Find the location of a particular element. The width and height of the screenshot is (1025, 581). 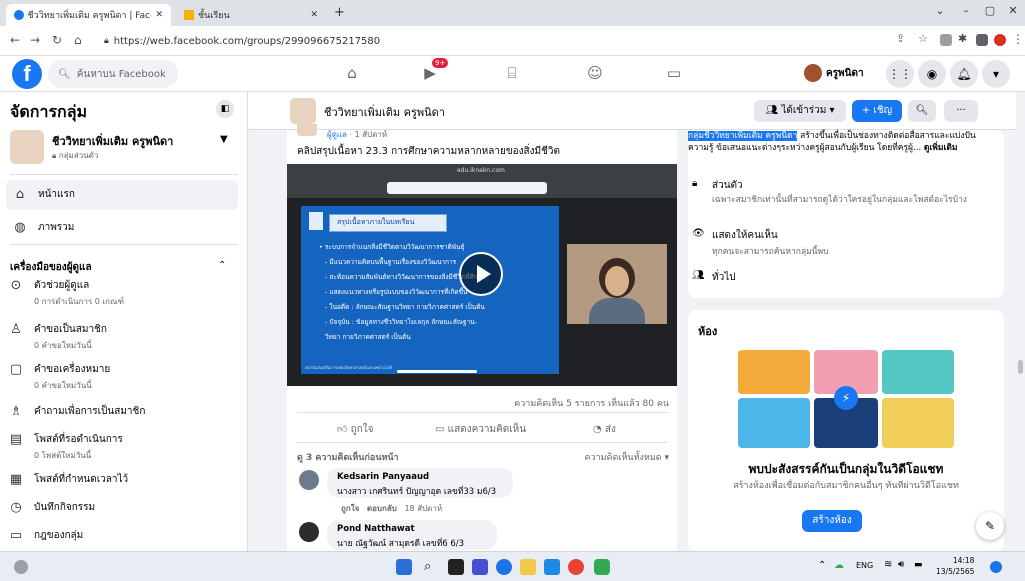

profile-icon is located at coordinates (1000, 40).